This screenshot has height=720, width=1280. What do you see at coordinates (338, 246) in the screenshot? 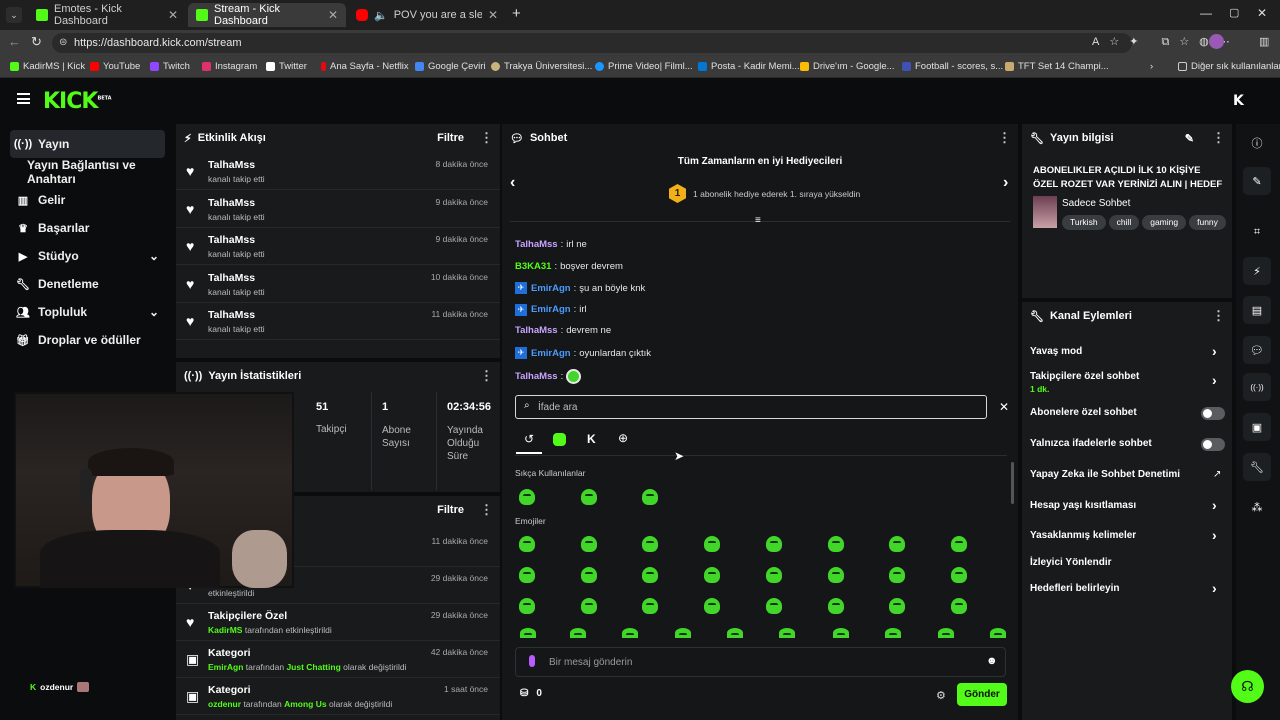
I see `activity-event: ♥ TalhaMss kanalı takip etti 9 dakika önce` at bounding box center [338, 246].